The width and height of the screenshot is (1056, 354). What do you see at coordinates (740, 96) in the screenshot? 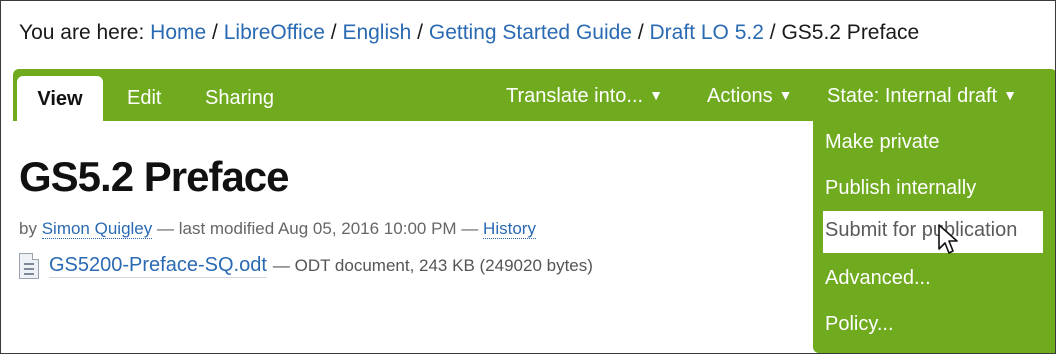
I see `actions-menu-label: Actions` at bounding box center [740, 96].